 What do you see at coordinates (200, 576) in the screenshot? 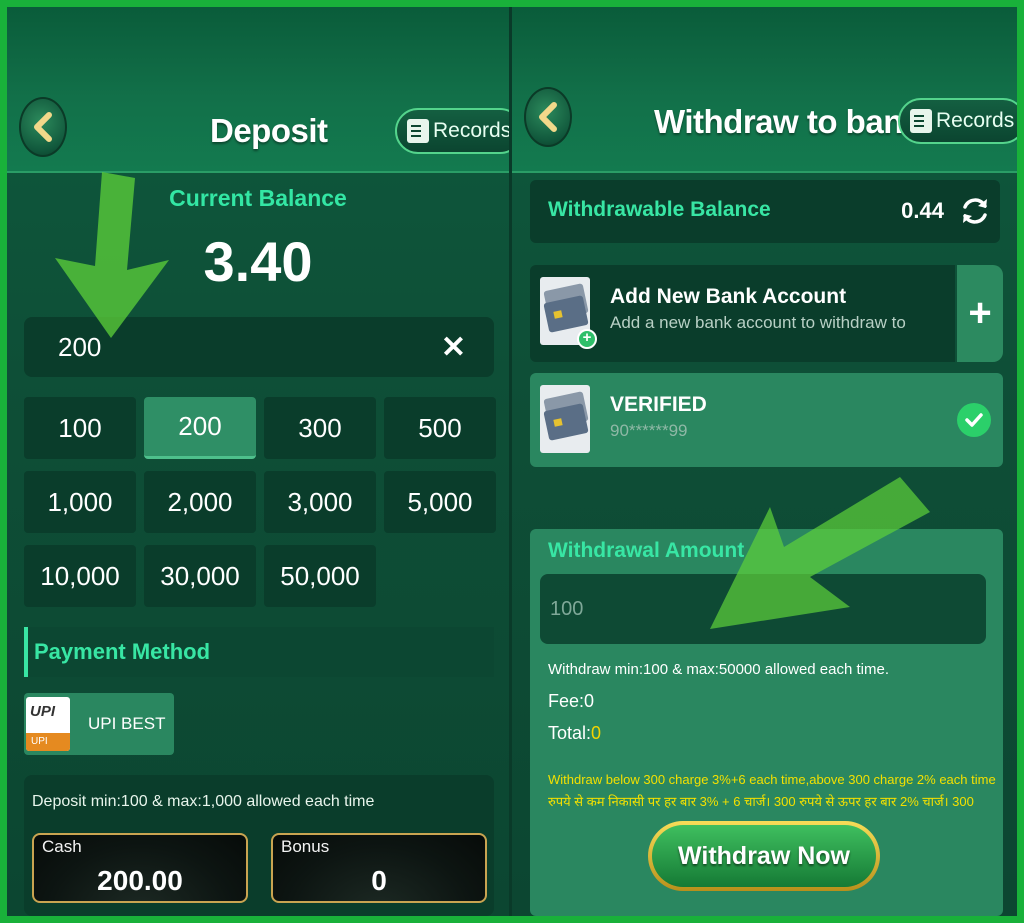
I see `amount-chip: 30,000` at bounding box center [200, 576].